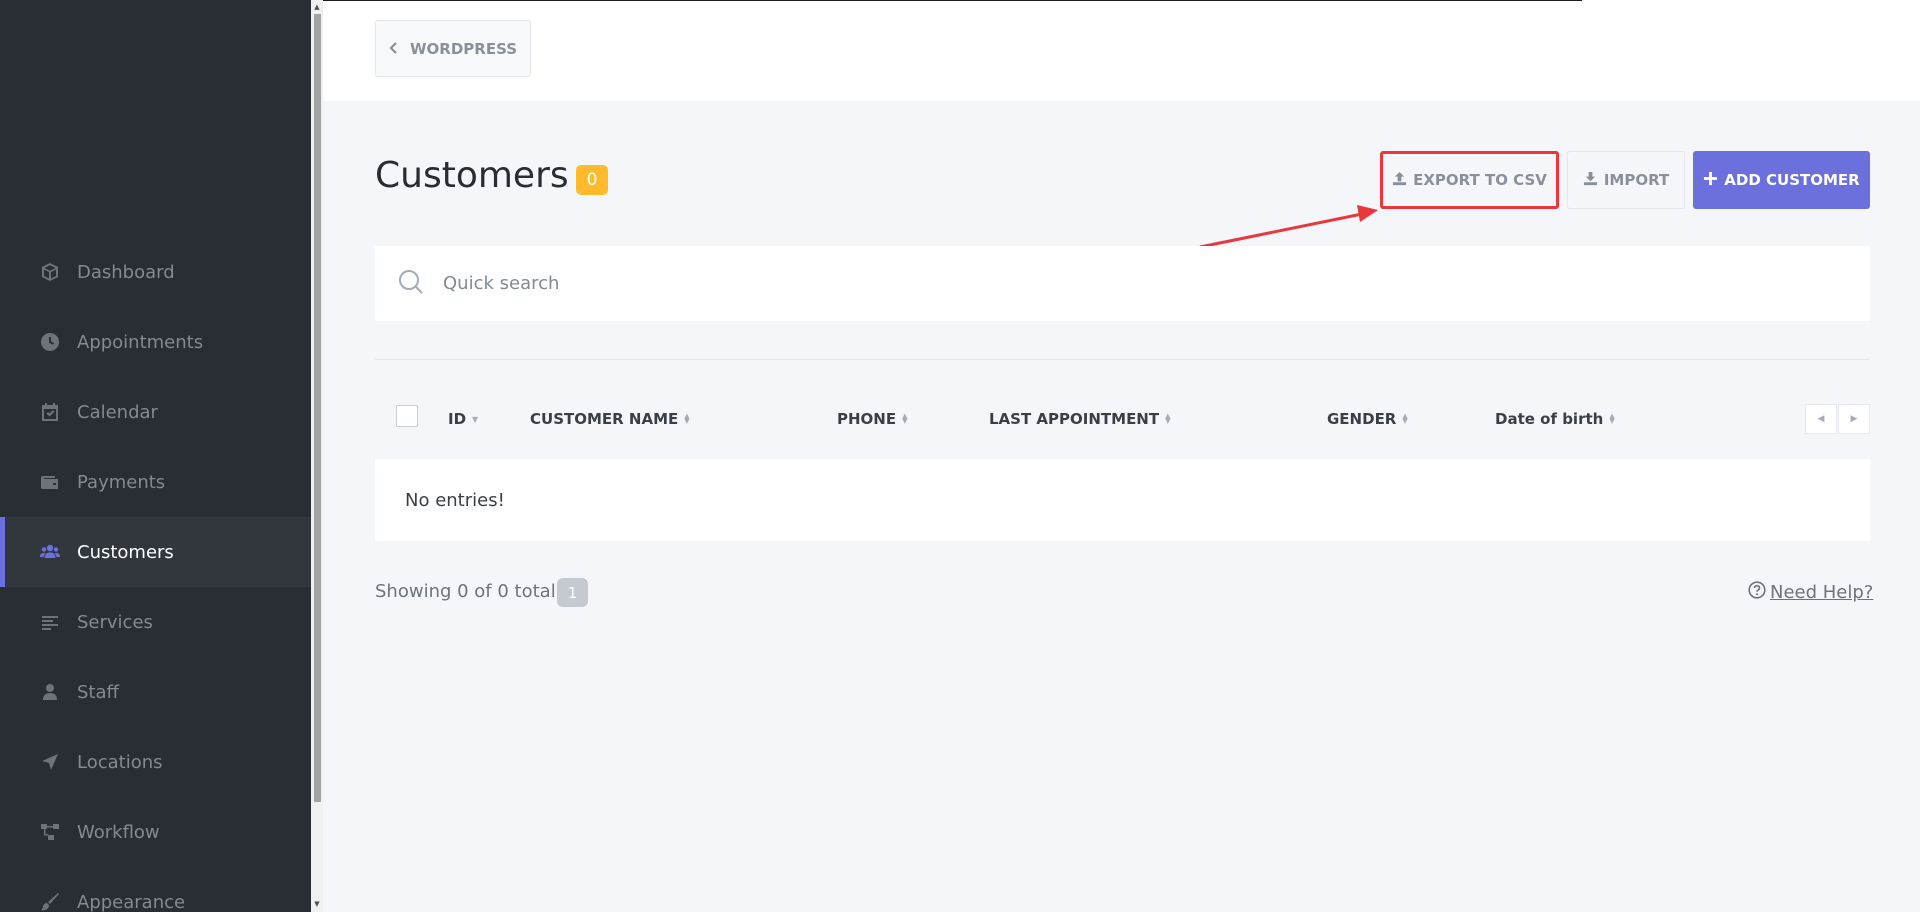  I want to click on top-border-line, so click(952, 0).